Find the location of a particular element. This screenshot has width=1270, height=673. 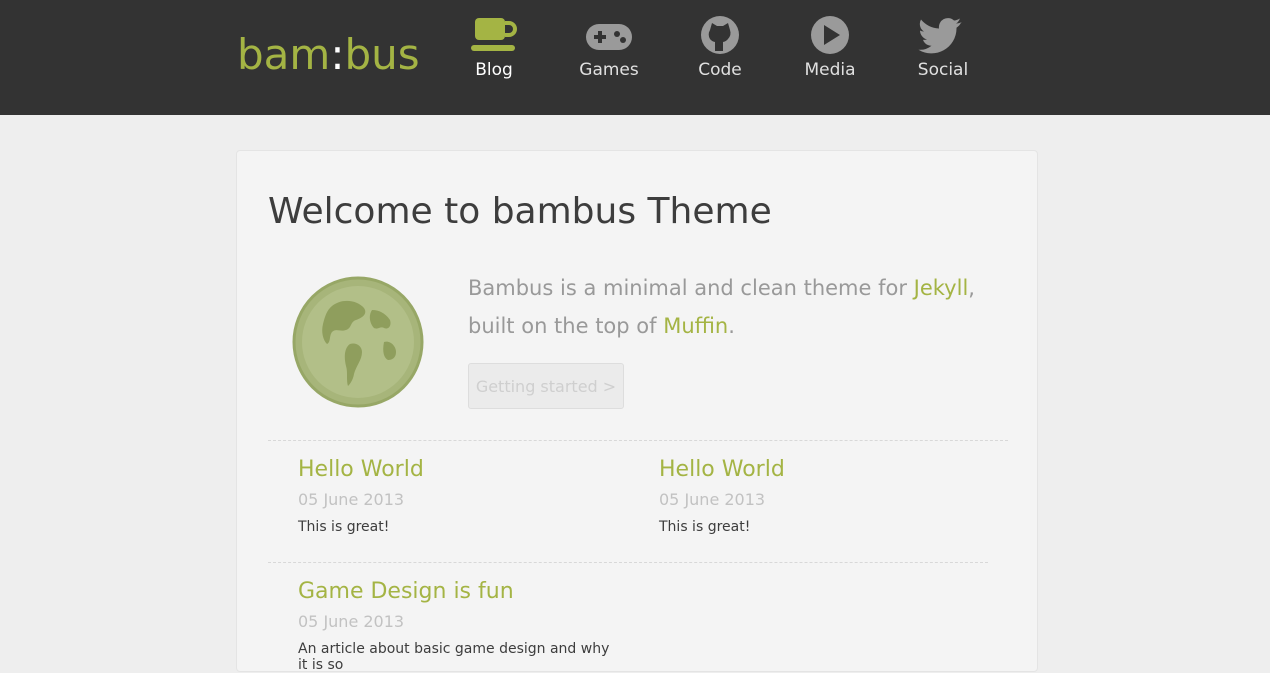

nav-item-media: Media is located at coordinates (830, 59).